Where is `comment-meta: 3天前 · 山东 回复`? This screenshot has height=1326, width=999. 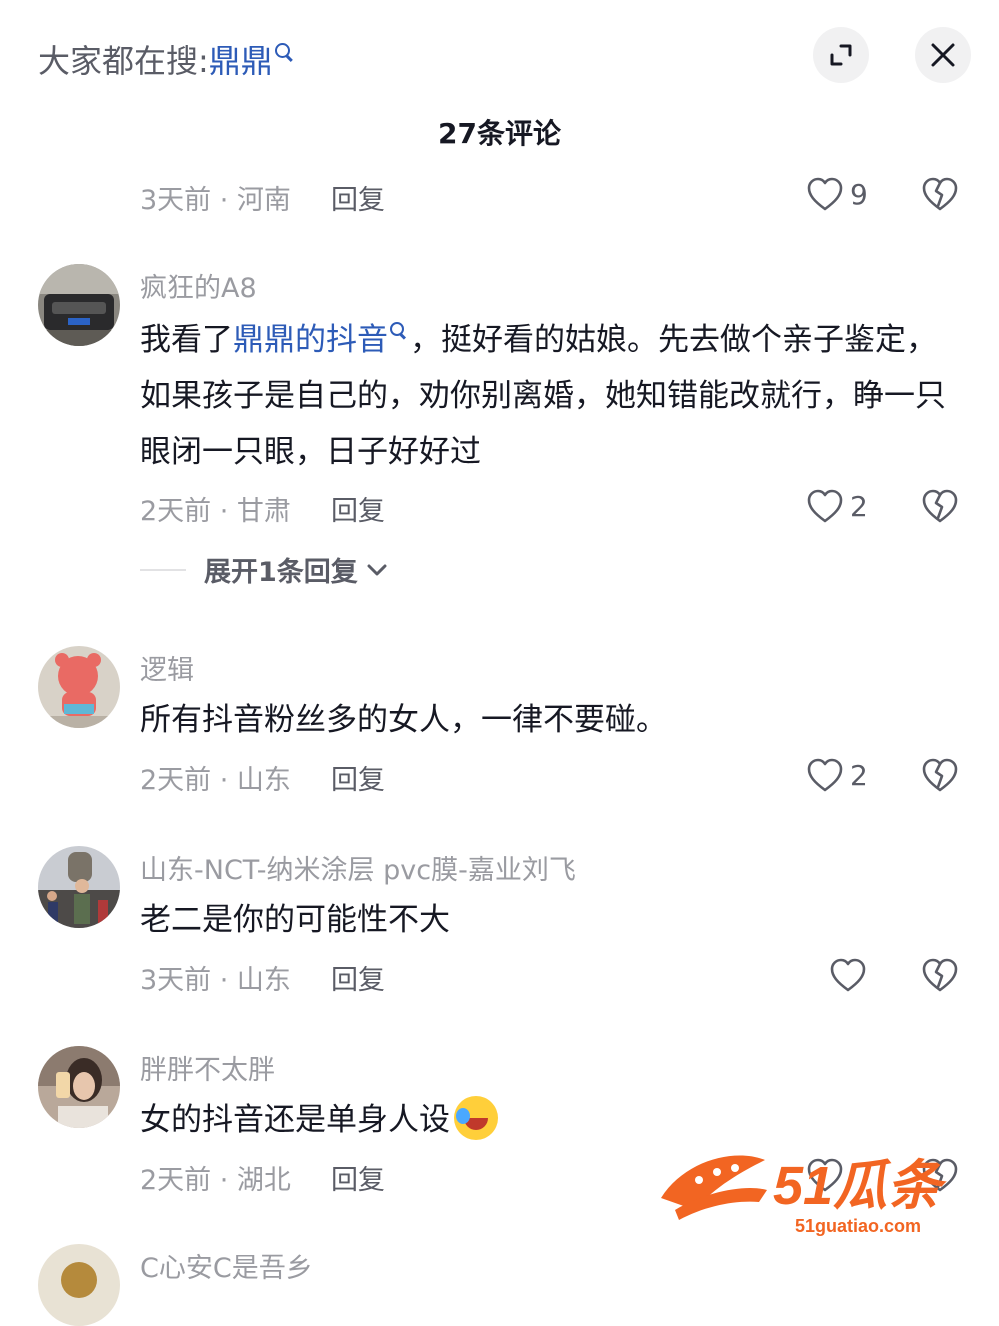
comment-meta: 3天前 · 山东 回复 is located at coordinates (262, 977).